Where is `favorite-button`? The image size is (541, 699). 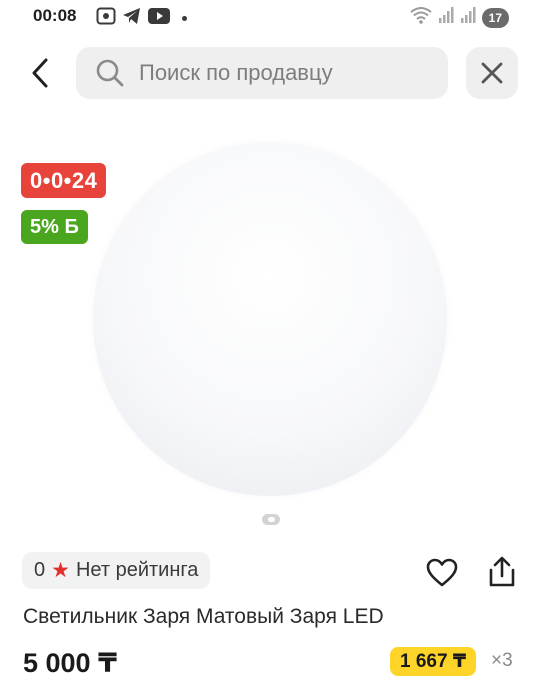
favorite-button is located at coordinates (442, 573).